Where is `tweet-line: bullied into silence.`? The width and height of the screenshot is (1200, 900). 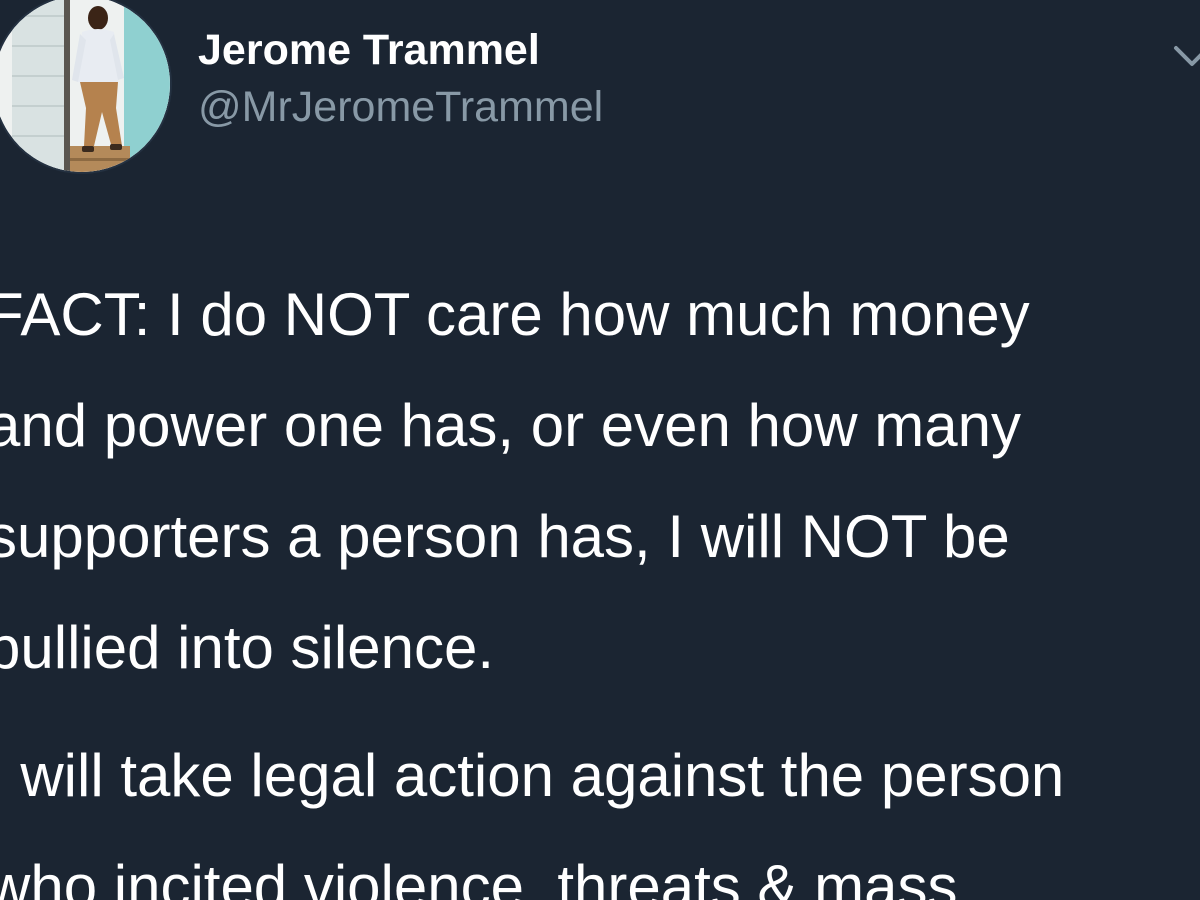 tweet-line: bullied into silence. is located at coordinates (247, 647).